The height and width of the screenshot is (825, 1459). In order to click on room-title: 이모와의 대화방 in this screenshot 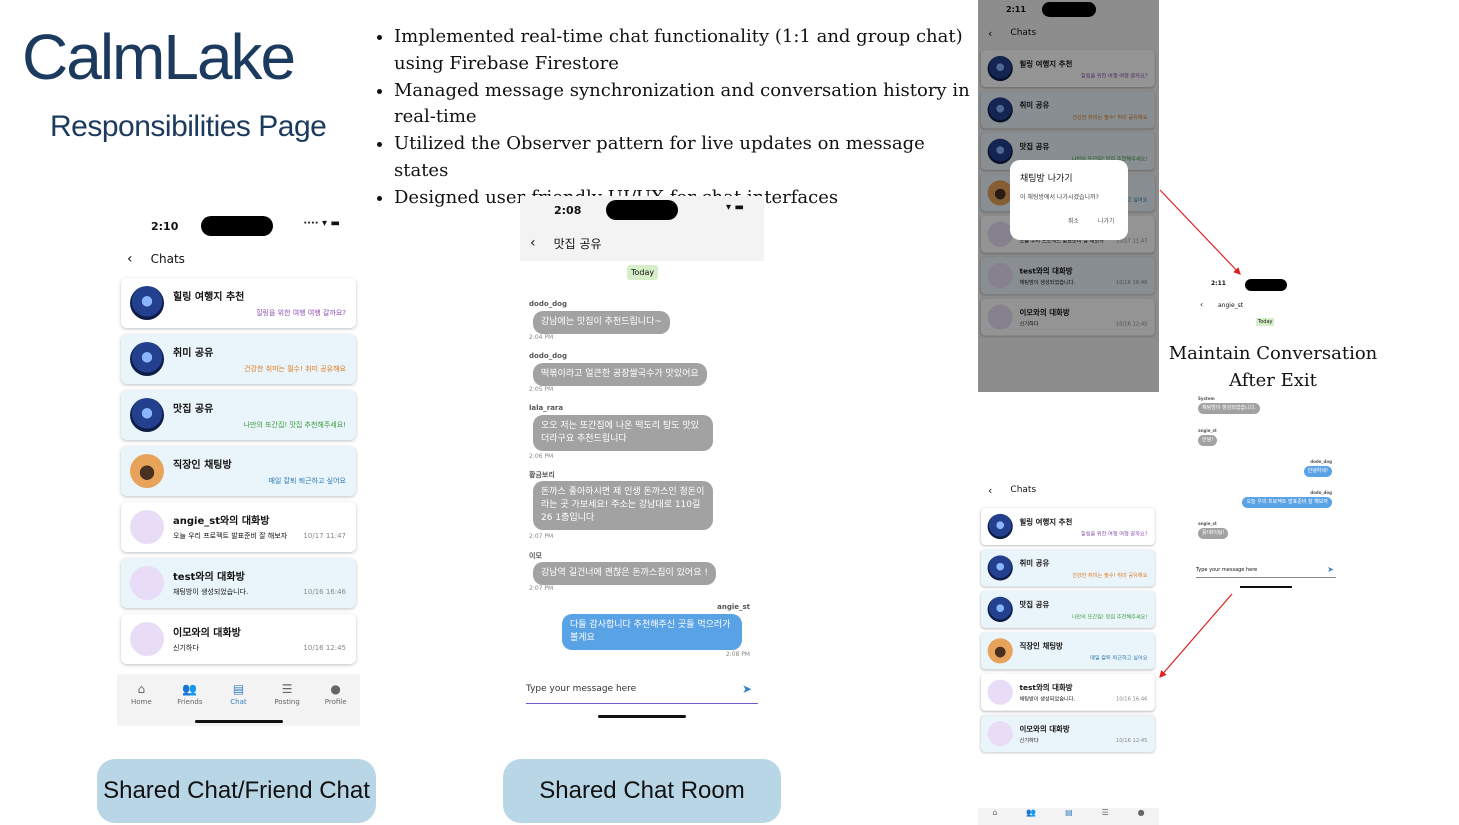, I will do `click(1044, 729)`.